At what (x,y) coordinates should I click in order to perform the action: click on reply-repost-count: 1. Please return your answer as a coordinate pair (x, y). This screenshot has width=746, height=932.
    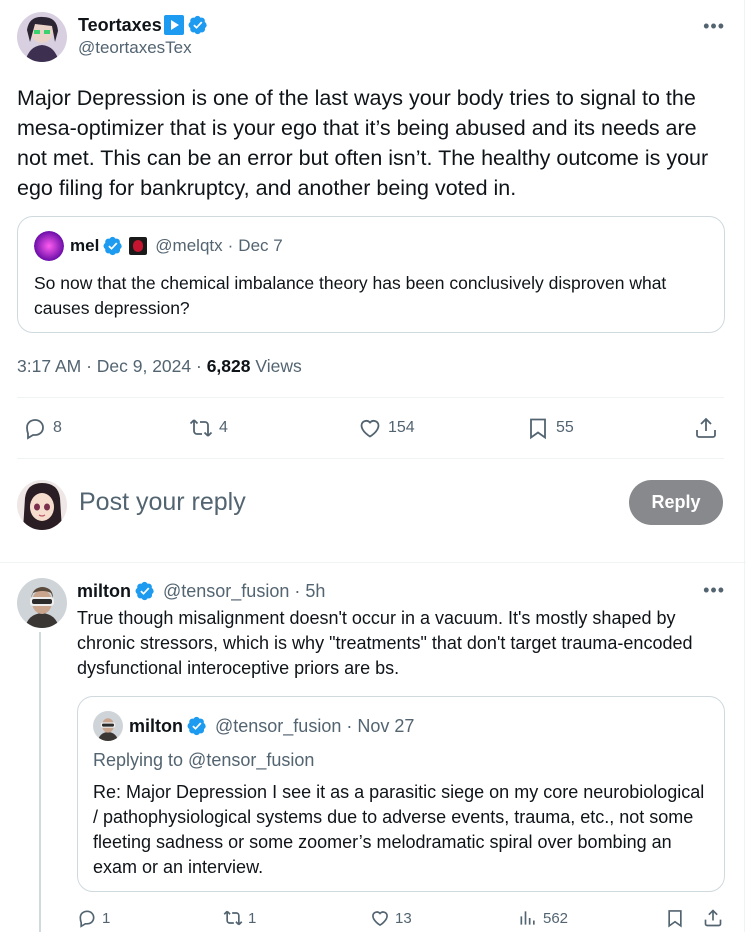
    Looking at the image, I should click on (252, 918).